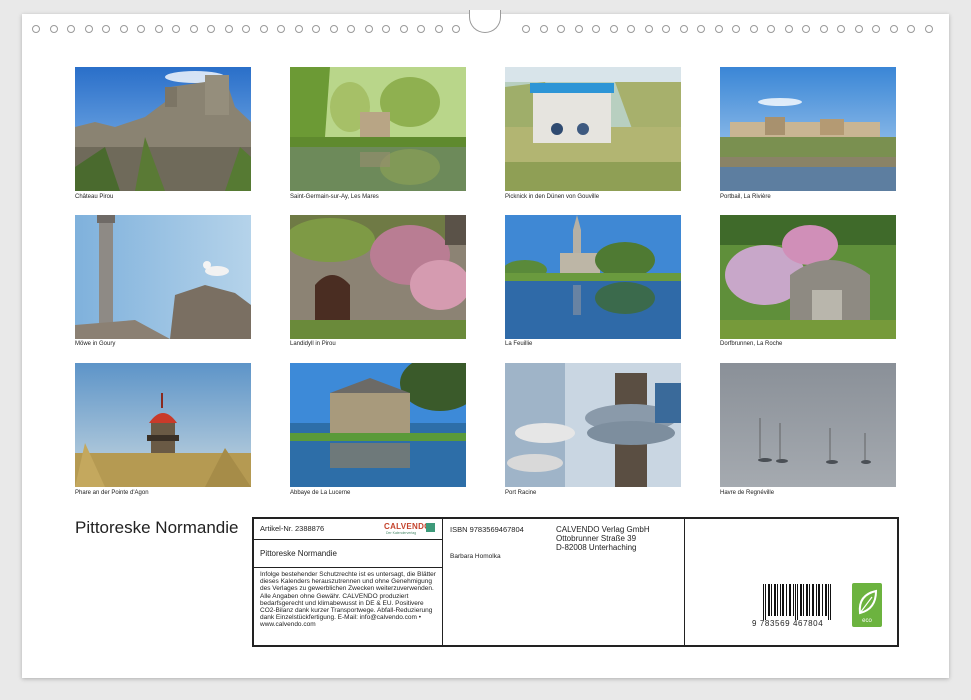 The height and width of the screenshot is (700, 971). Describe the element at coordinates (163, 129) in the screenshot. I see `castle-photo` at that location.